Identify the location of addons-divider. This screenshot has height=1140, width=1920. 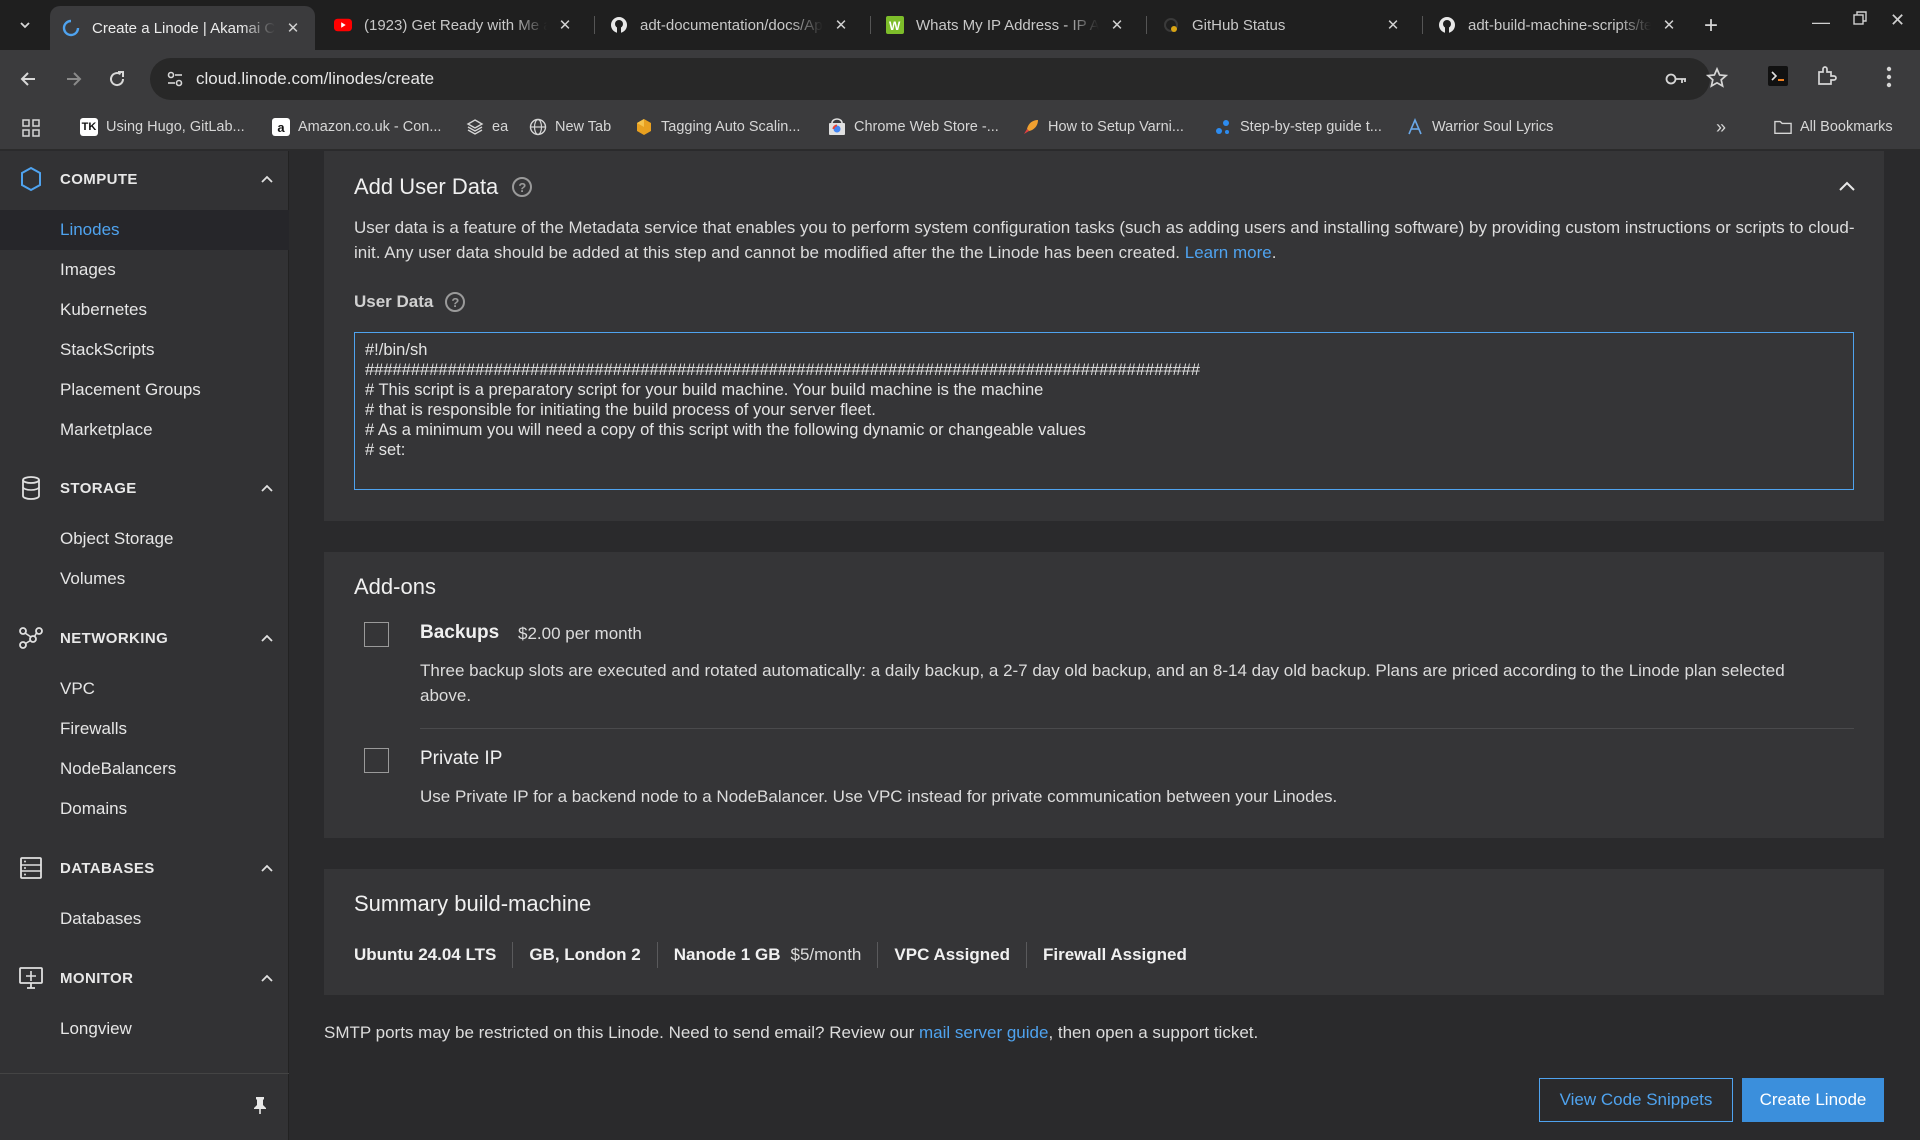
(1137, 728).